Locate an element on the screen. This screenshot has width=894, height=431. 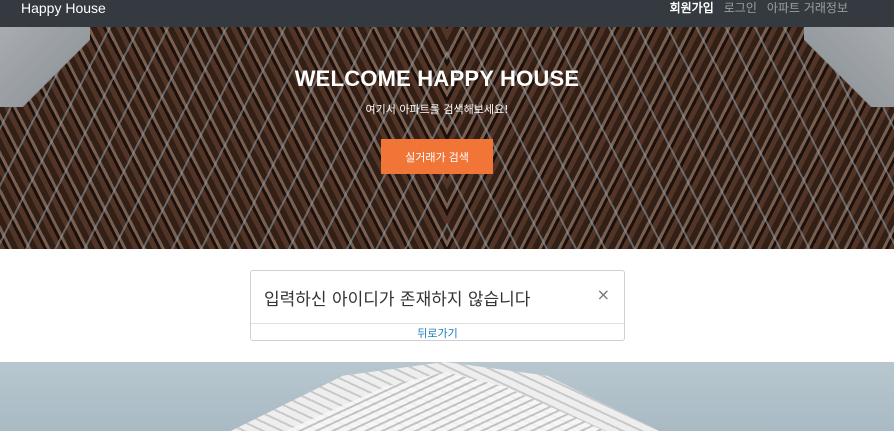
nav-signup-link: 회원가입 is located at coordinates (692, 8).